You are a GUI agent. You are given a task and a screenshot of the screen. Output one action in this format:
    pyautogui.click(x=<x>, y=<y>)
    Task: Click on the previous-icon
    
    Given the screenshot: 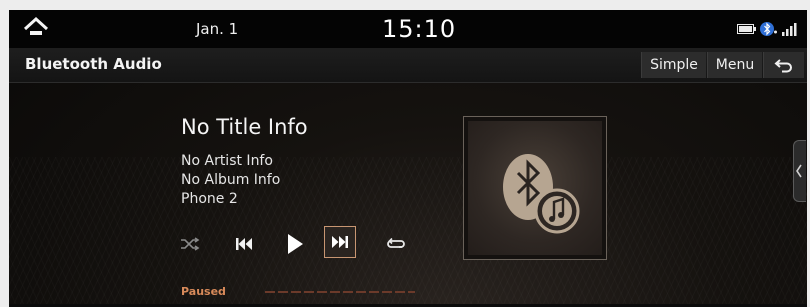 What is the action you would take?
    pyautogui.click(x=244, y=244)
    